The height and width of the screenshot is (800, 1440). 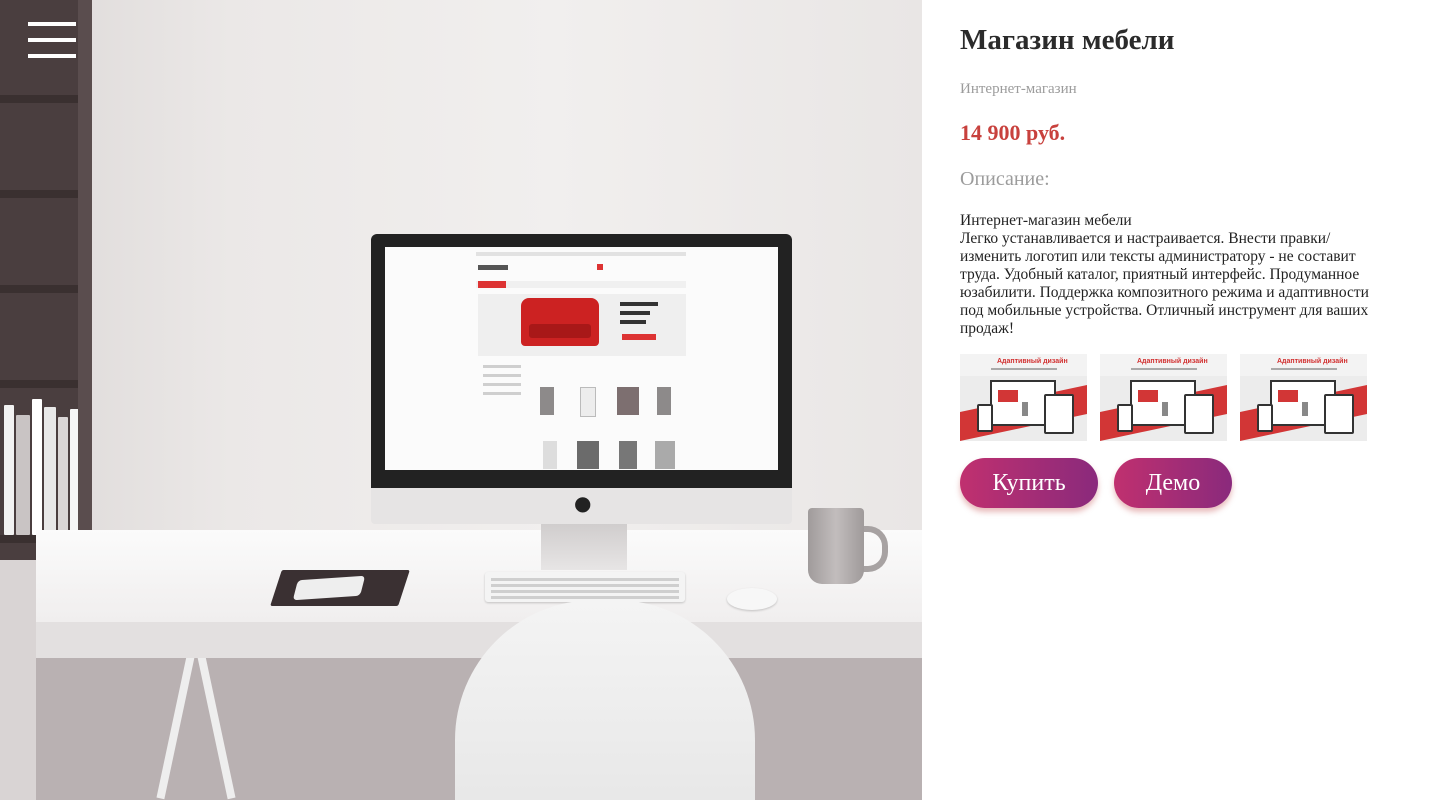 What do you see at coordinates (1173, 483) in the screenshot?
I see `demo-button: Демо` at bounding box center [1173, 483].